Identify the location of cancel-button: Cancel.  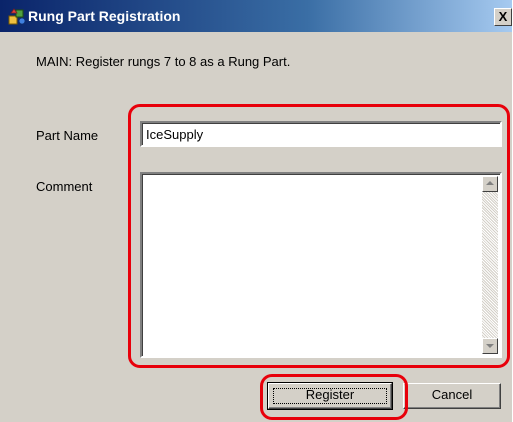
(452, 396).